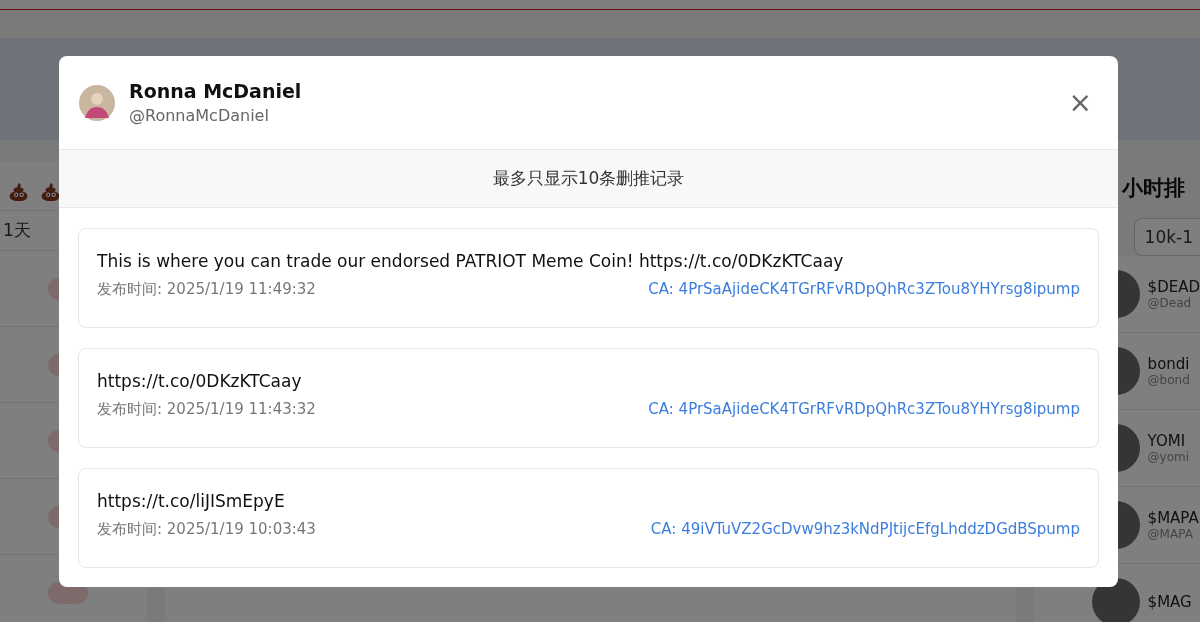 This screenshot has width=1200, height=622. I want to click on post-time: 发布时间: 2025/1/19 10:03:43, so click(206, 529).